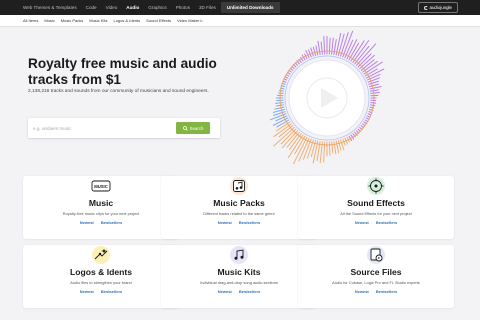  Describe the element at coordinates (239, 203) in the screenshot. I see `card-title: Music Packs` at that location.